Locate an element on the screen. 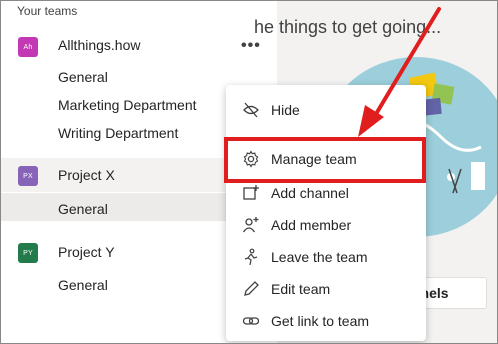  annotation-arrow is located at coordinates (399, 72).